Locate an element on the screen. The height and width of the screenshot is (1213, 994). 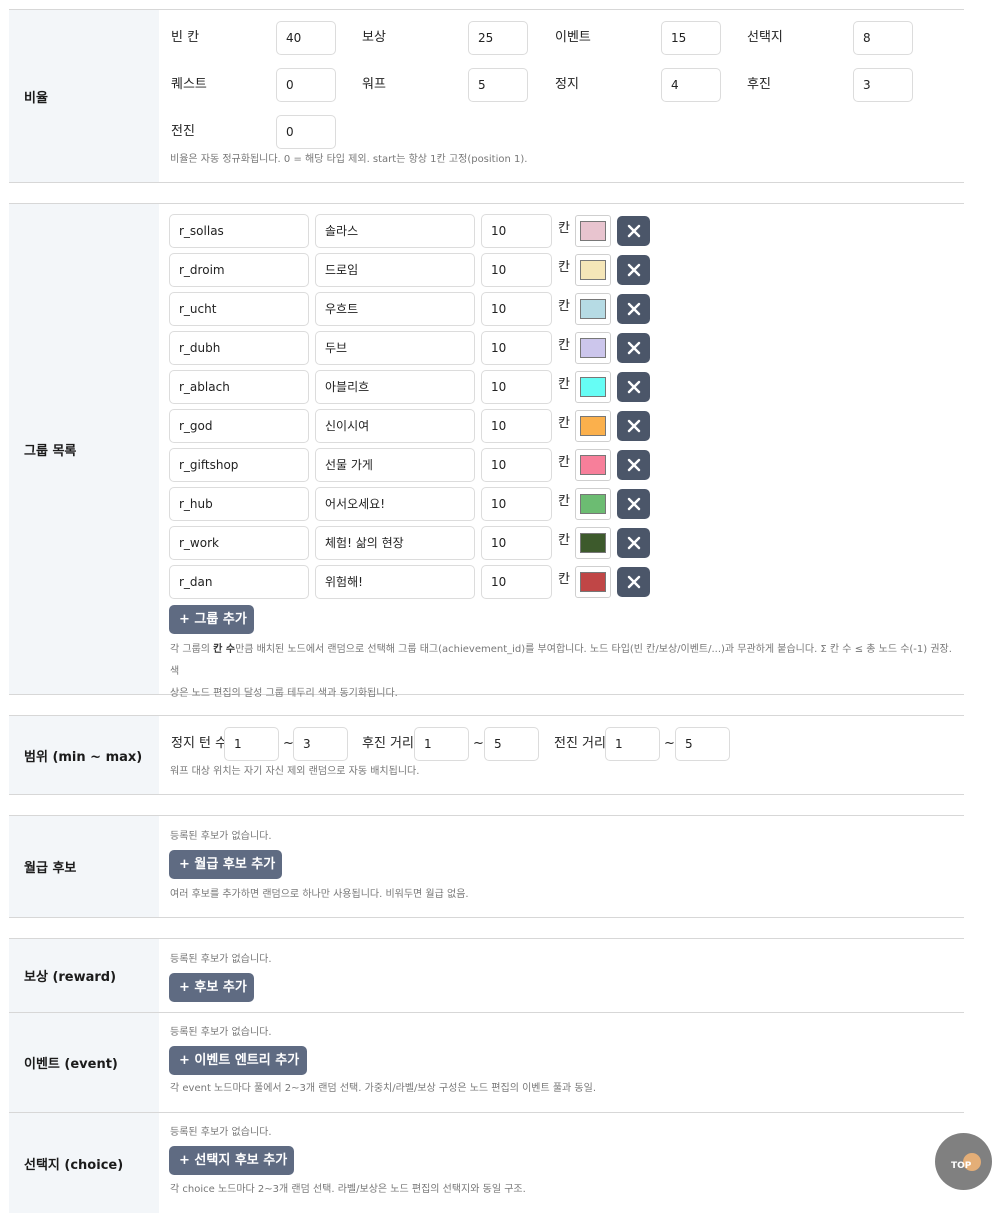
salary-empty: 등록된 후보가 없습니다. is located at coordinates (221, 836).